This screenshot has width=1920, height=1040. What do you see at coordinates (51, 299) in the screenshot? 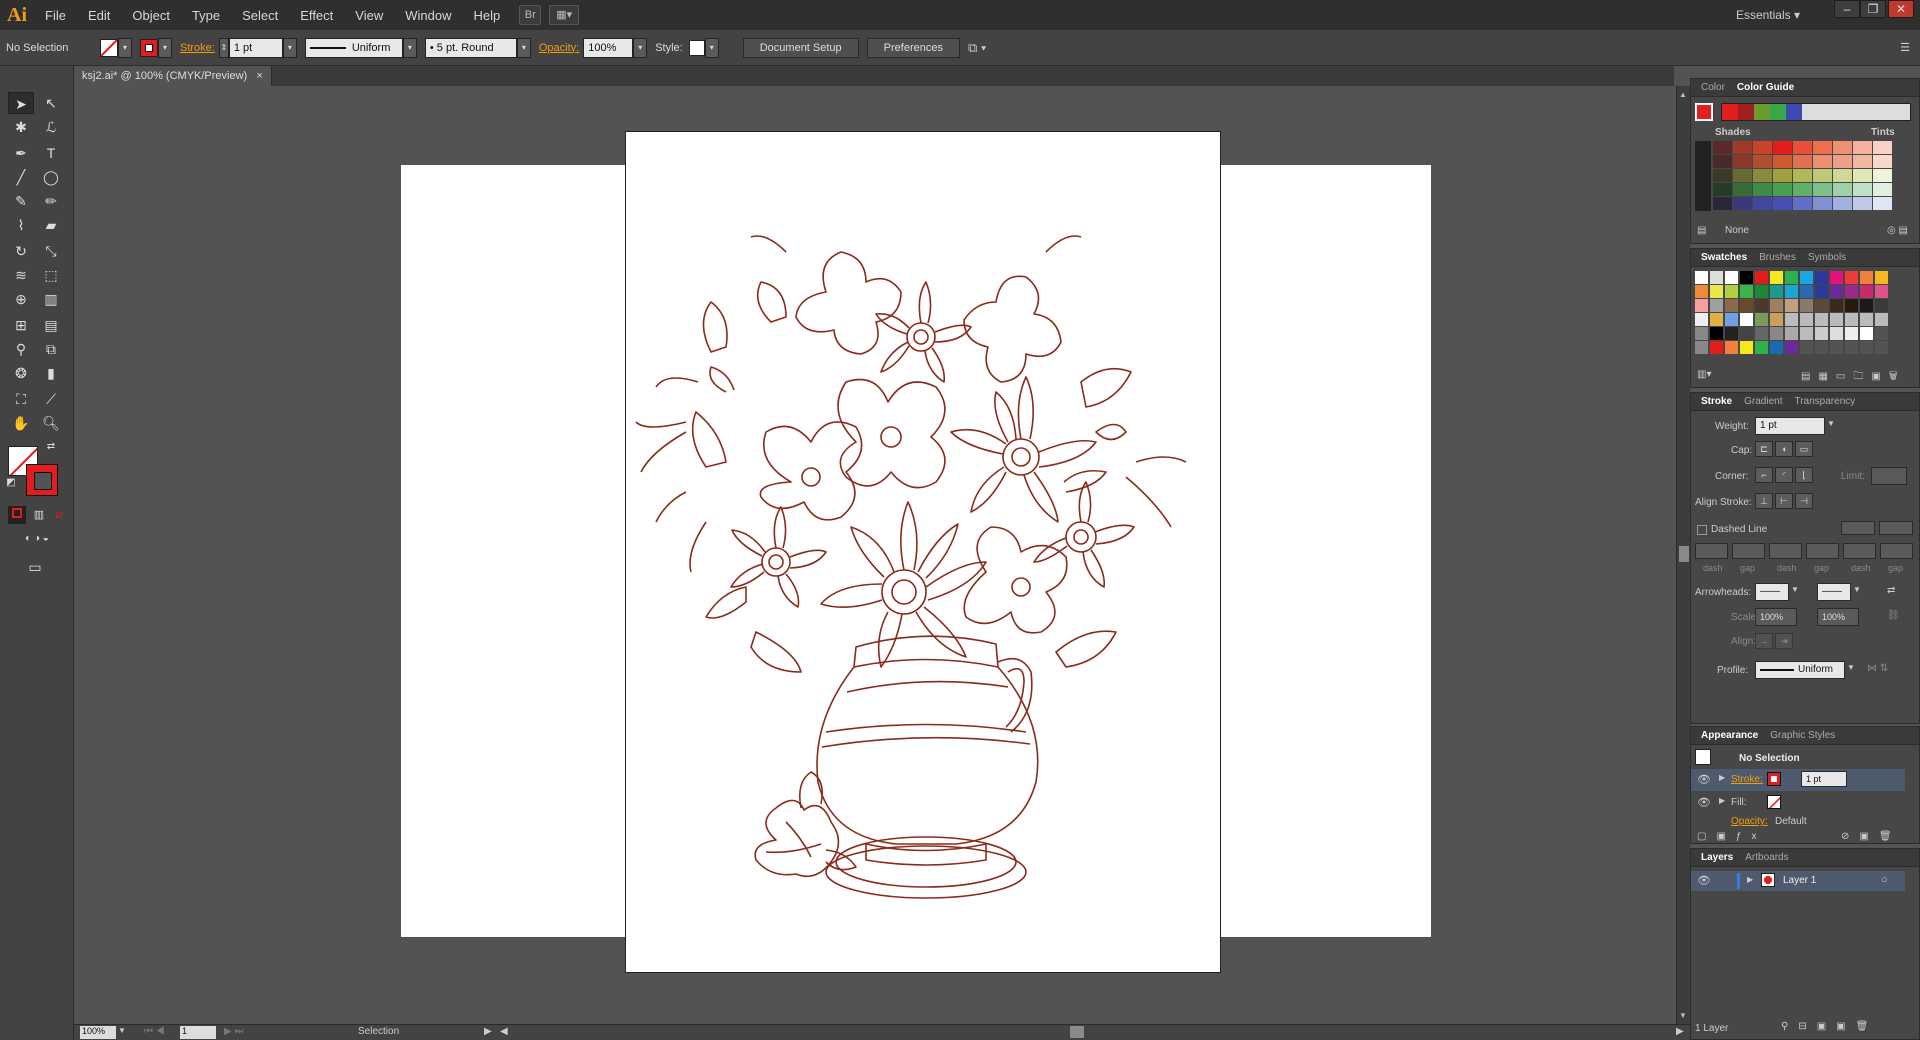
I see `perspective-grid-tool-icon: ▥` at bounding box center [51, 299].